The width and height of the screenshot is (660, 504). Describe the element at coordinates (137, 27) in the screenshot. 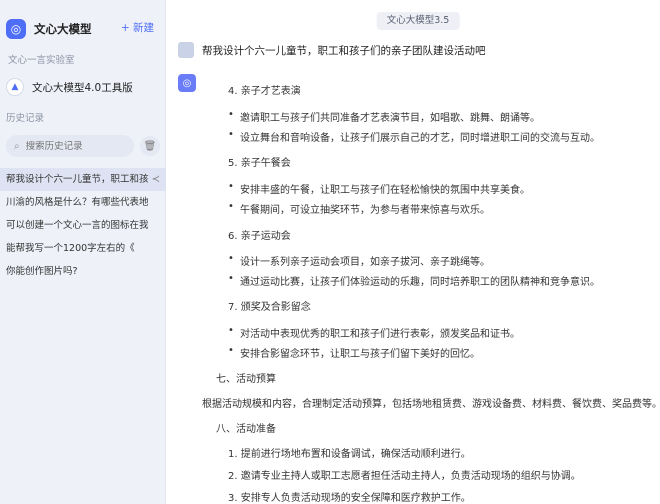

I see `new-chat-button: + 新建` at that location.